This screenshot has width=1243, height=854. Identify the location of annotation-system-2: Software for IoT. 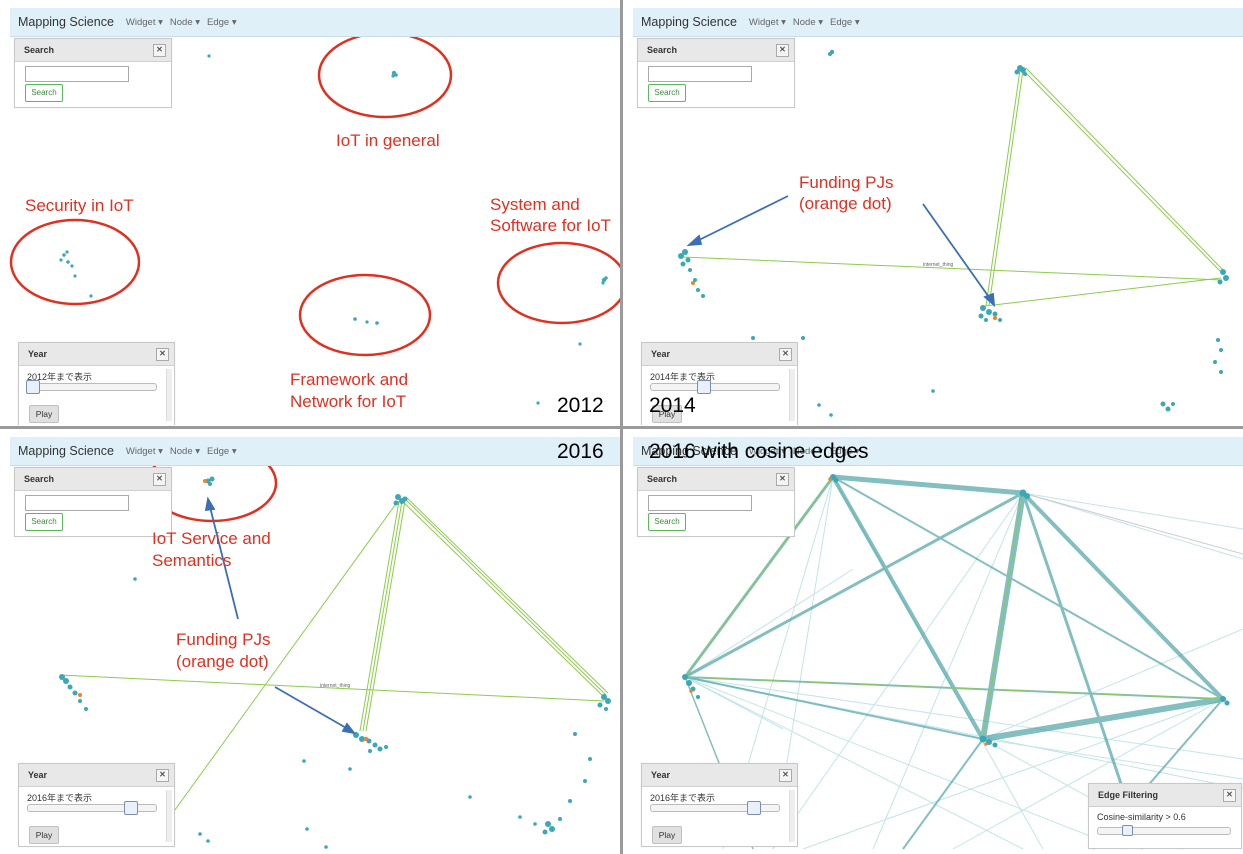
(550, 225).